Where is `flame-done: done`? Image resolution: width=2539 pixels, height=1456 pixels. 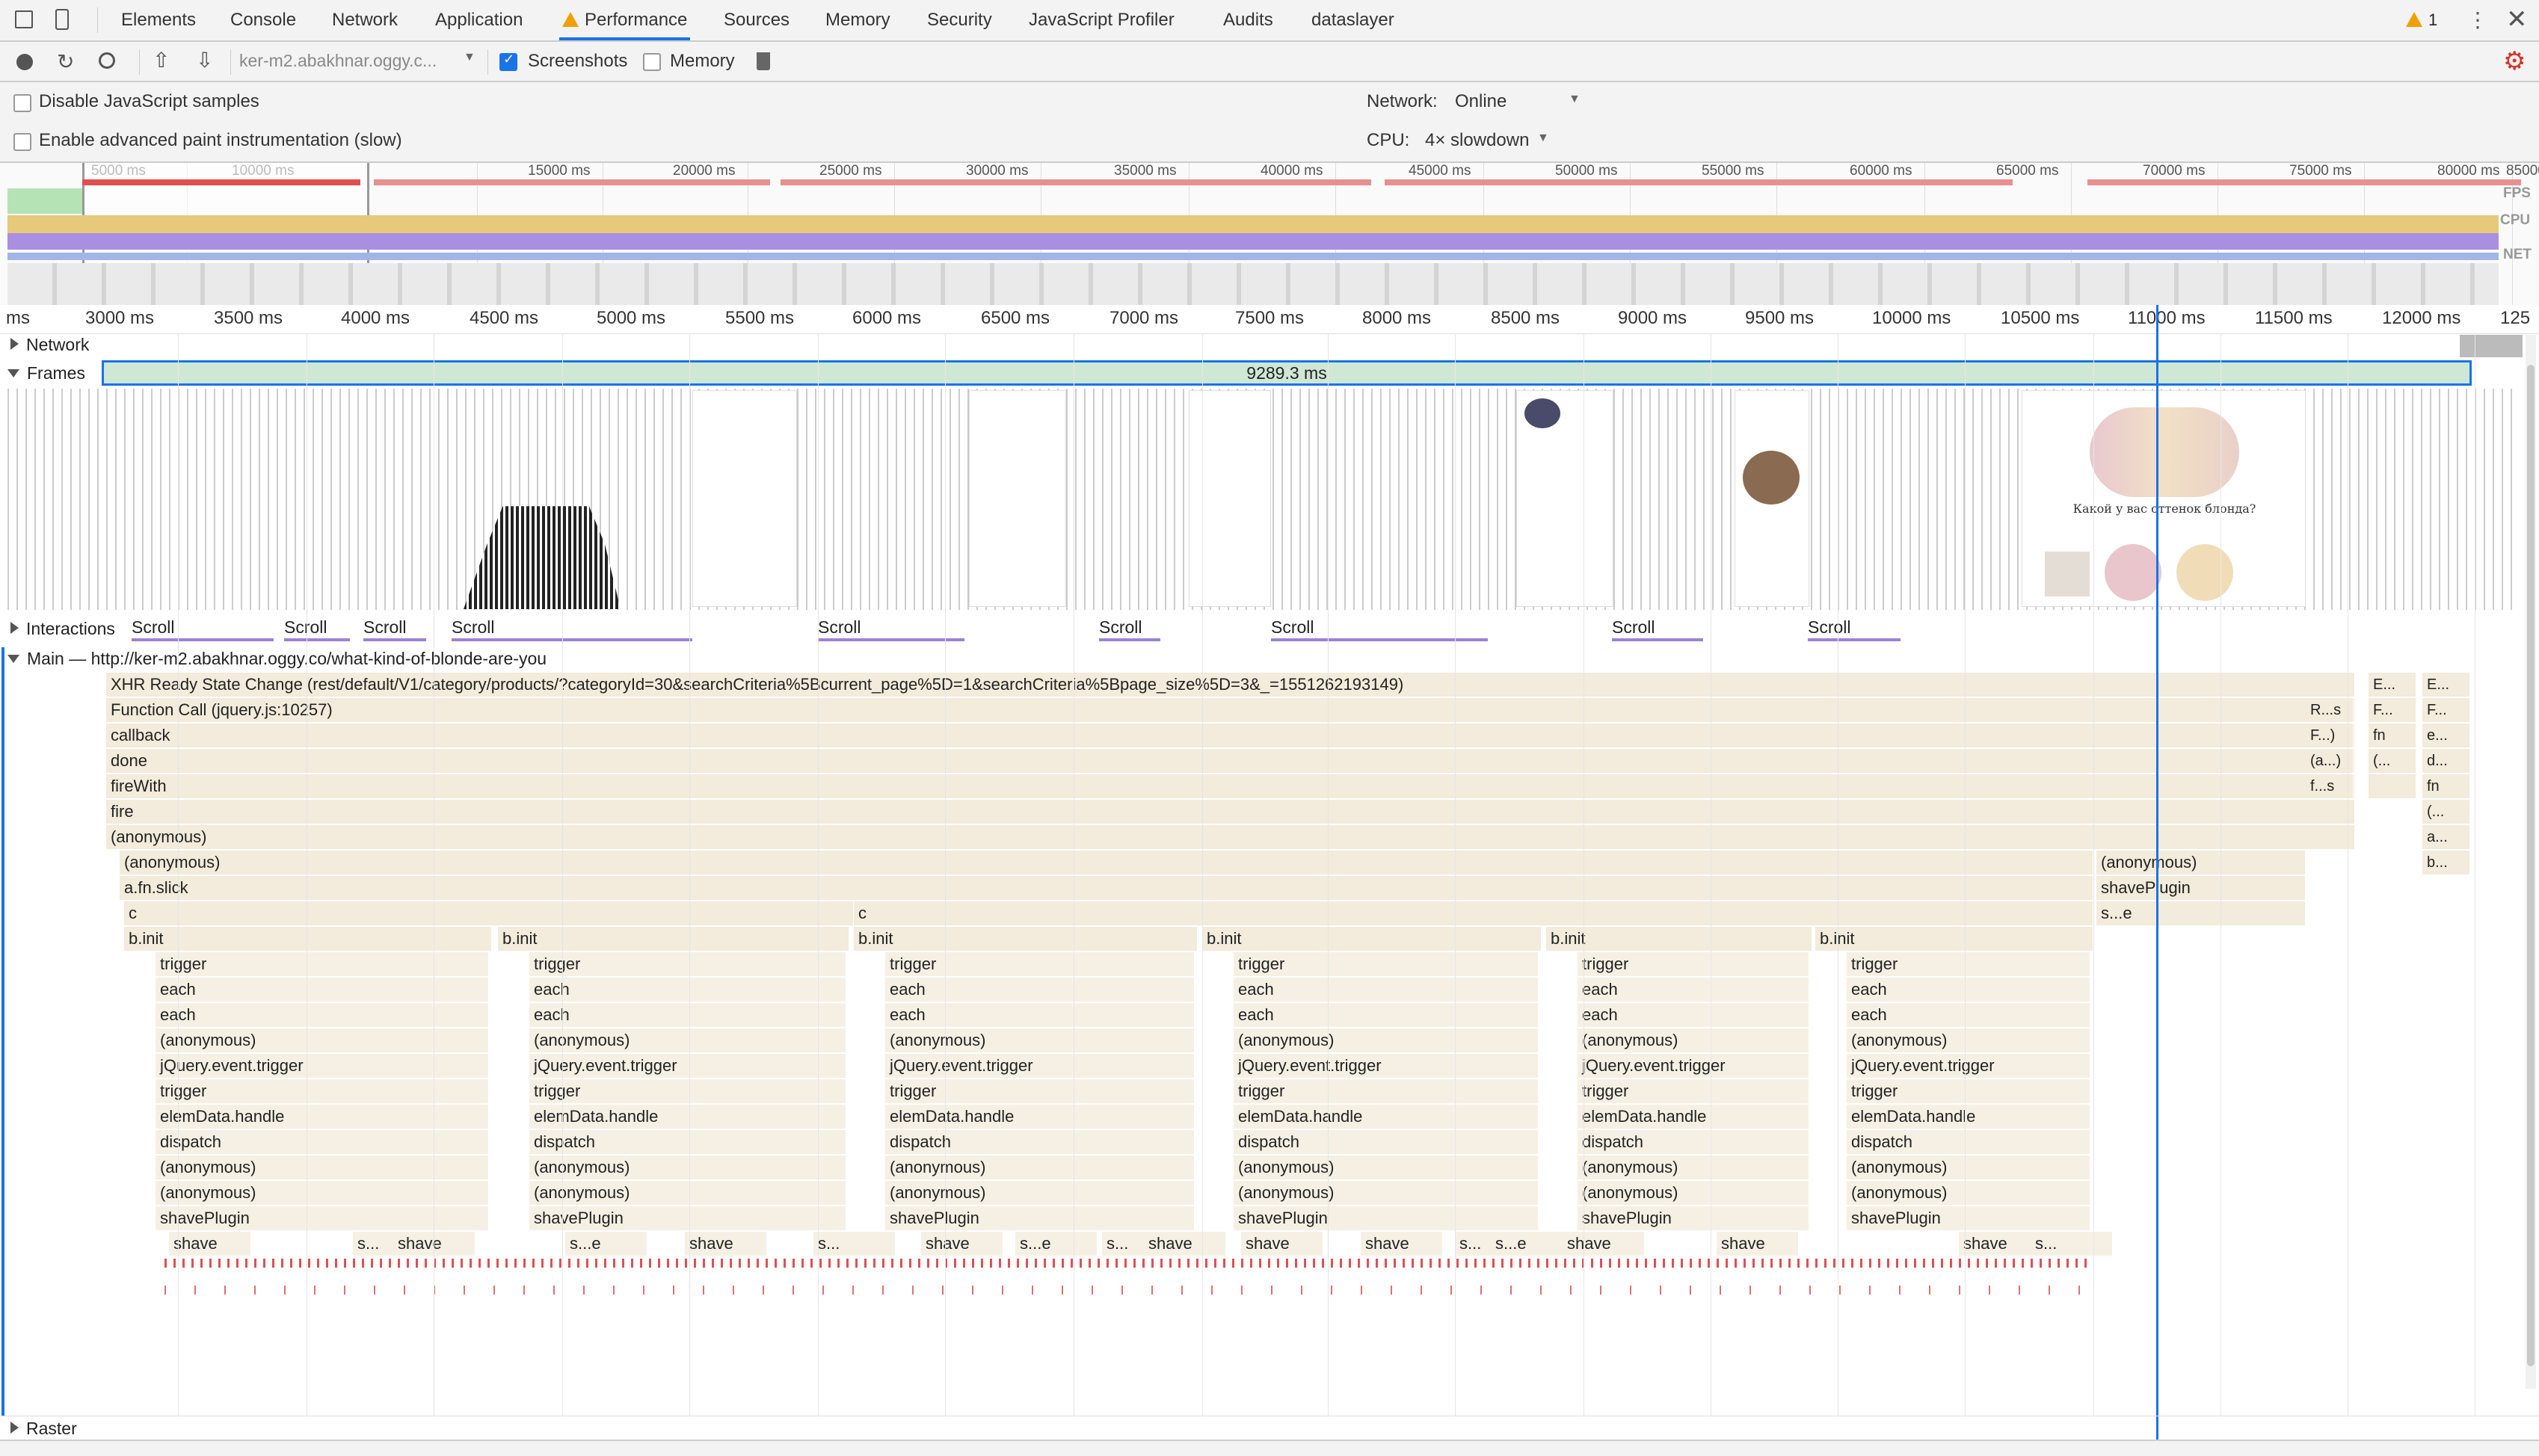
flame-done: done is located at coordinates (1230, 761).